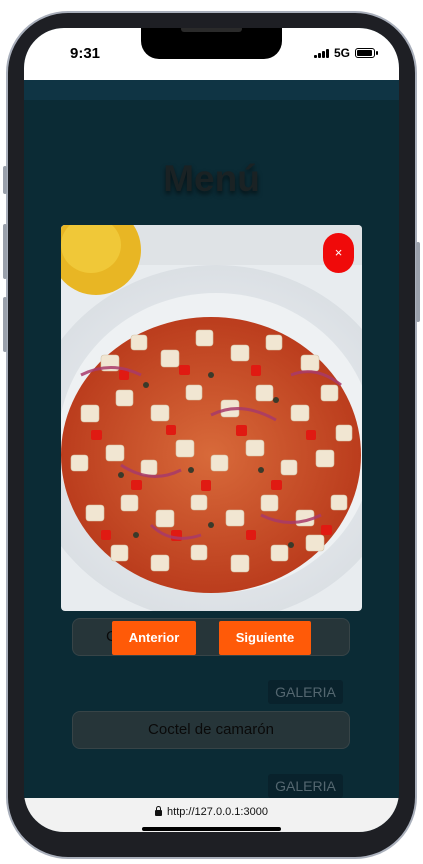  I want to click on close-modal-button: ×, so click(338, 253).